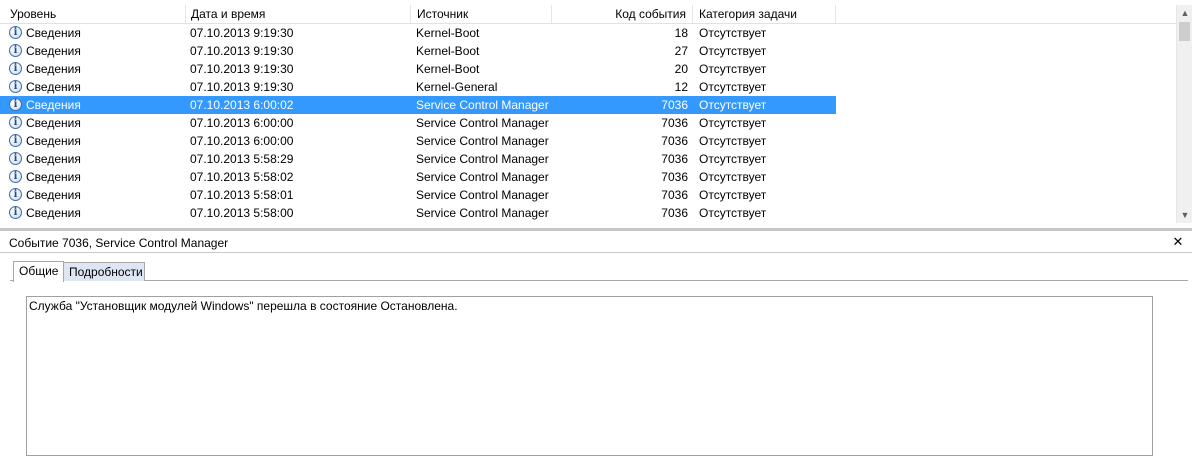  What do you see at coordinates (457, 87) in the screenshot?
I see `cell-source: Kernel-General` at bounding box center [457, 87].